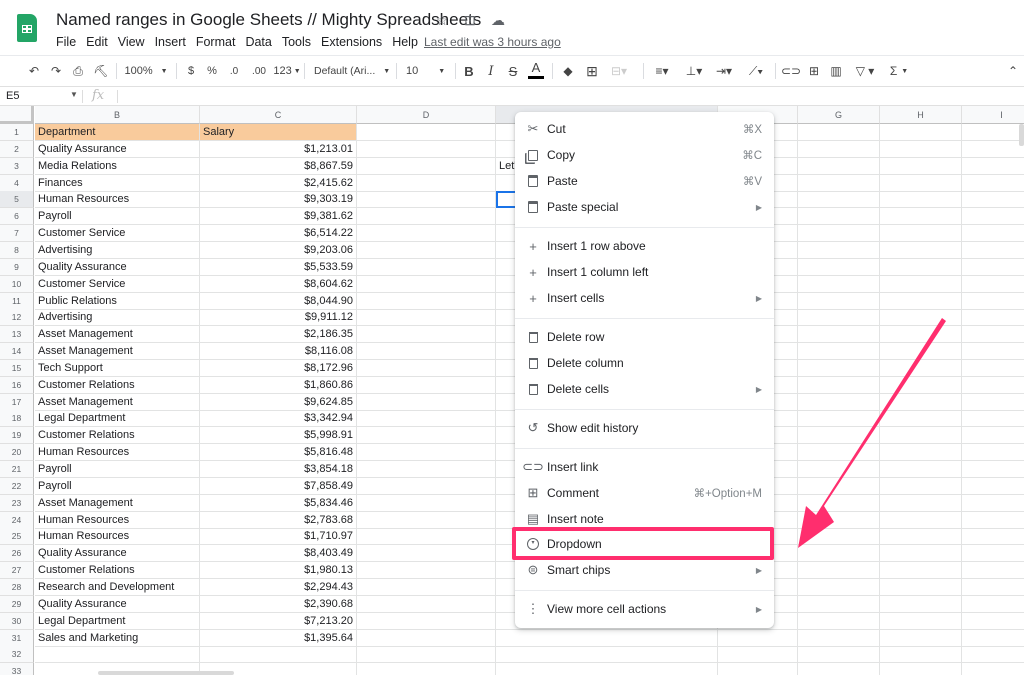 The image size is (1024, 675). What do you see at coordinates (1013, 71) in the screenshot?
I see `collapse-toolbar-icon: ⌃` at bounding box center [1013, 71].